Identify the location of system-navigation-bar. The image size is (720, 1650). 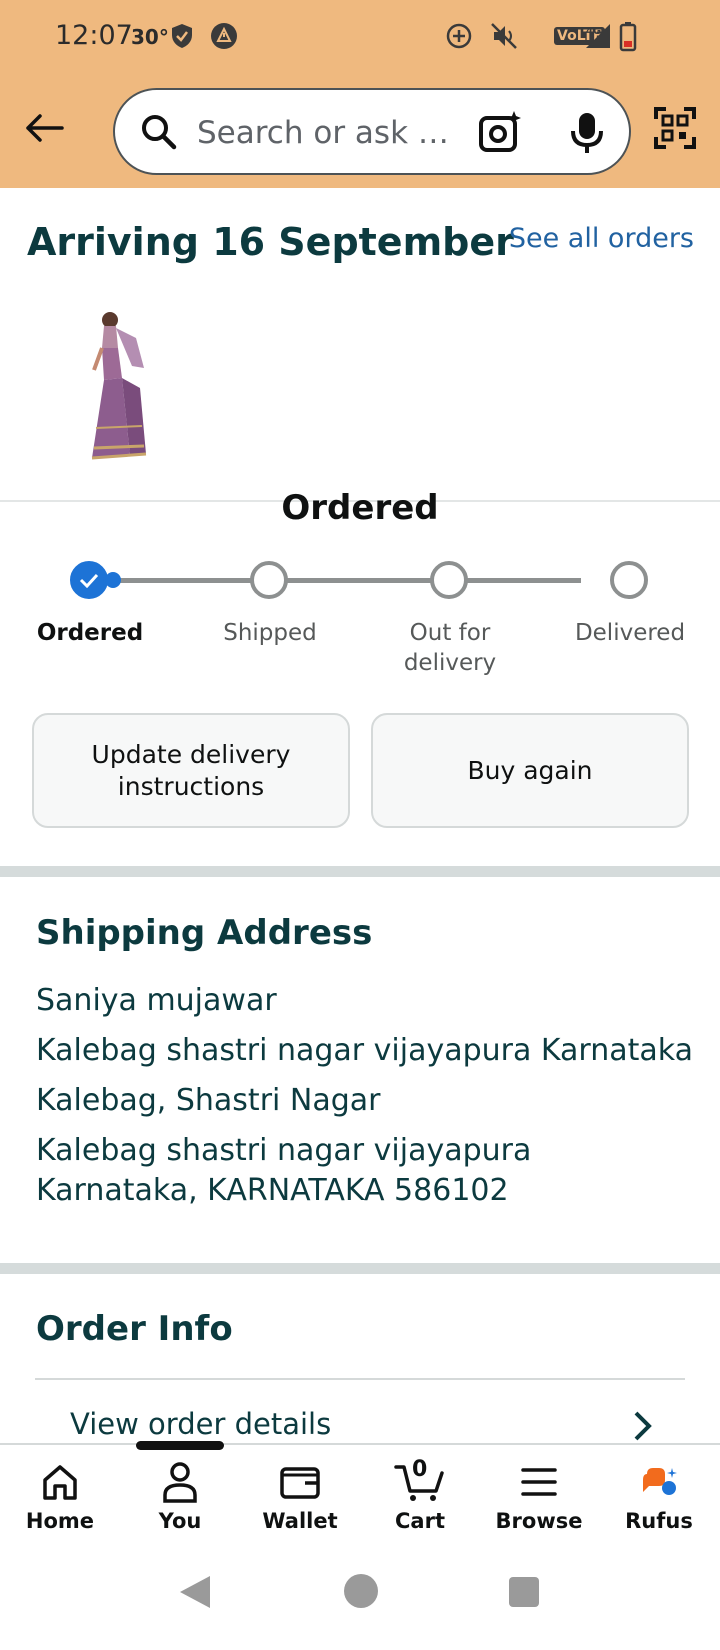
(360, 1599).